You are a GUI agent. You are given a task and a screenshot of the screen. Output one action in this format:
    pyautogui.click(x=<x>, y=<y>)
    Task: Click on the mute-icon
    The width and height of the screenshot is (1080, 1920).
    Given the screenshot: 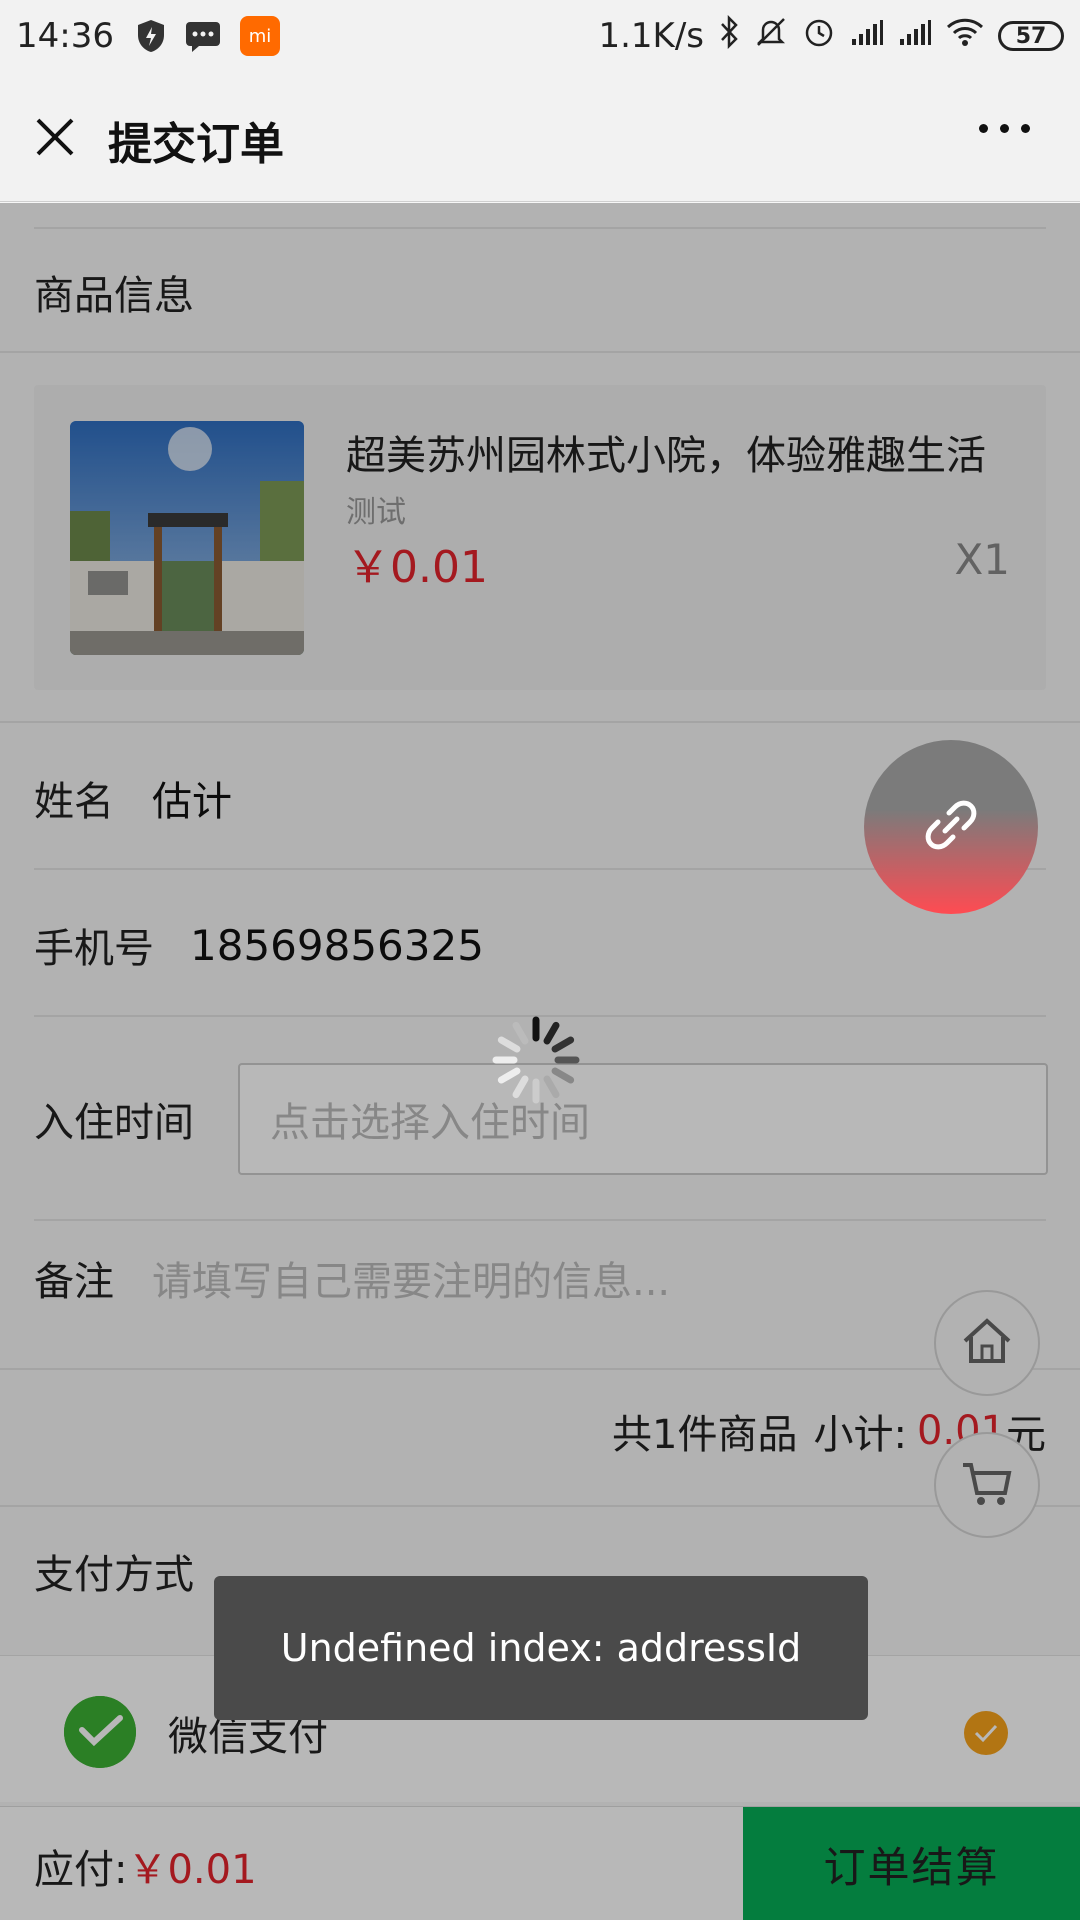 What is the action you would take?
    pyautogui.click(x=771, y=36)
    